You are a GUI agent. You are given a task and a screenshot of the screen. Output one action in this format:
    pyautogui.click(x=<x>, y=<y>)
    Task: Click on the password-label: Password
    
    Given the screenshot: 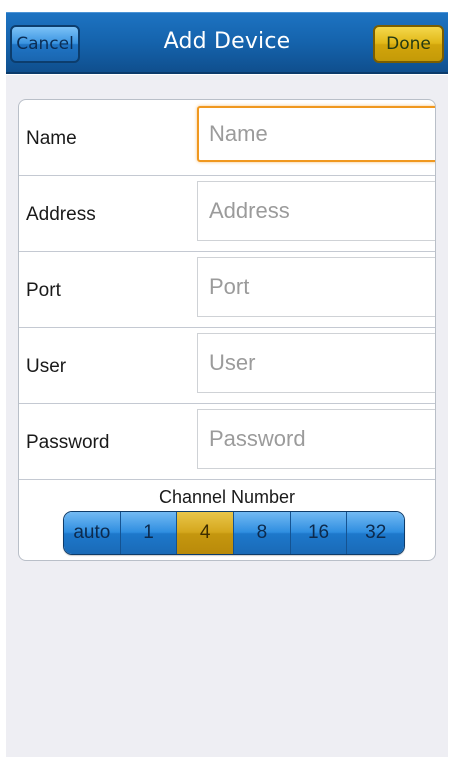 What is the action you would take?
    pyautogui.click(x=68, y=442)
    